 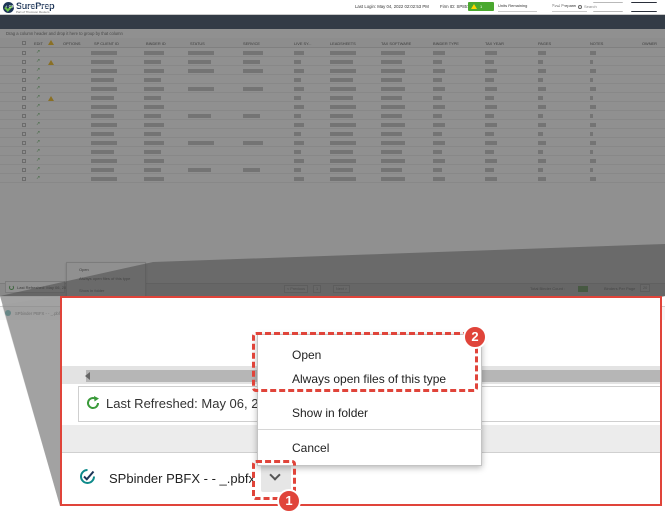 I want to click on alert-count: 1, so click(x=481, y=6).